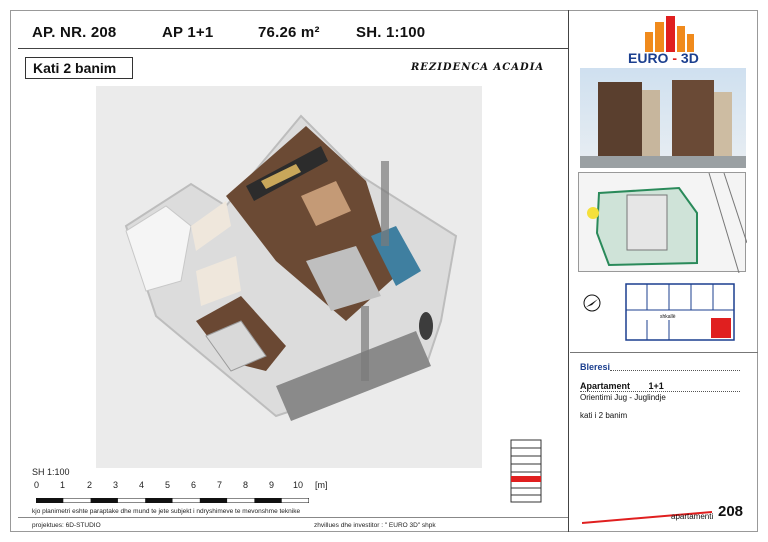 The height and width of the screenshot is (542, 768). What do you see at coordinates (272, 485) in the screenshot?
I see `scale-tick: 9` at bounding box center [272, 485].